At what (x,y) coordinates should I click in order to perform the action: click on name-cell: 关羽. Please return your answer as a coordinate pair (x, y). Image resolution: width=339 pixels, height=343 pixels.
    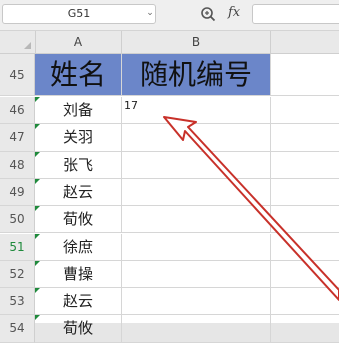
    Looking at the image, I should click on (78, 138).